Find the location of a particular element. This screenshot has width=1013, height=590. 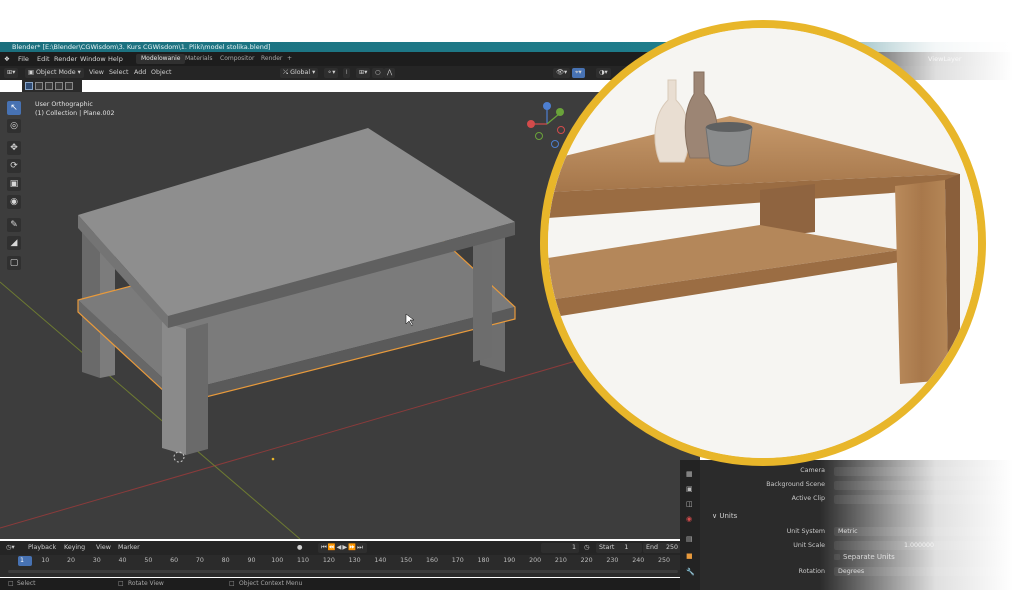

timeline-editor-icon: ◷▾ is located at coordinates (10, 548).